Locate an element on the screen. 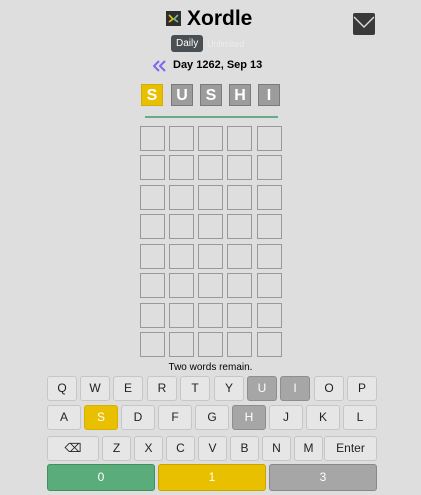 The image size is (421, 495). key-b: B is located at coordinates (244, 448).